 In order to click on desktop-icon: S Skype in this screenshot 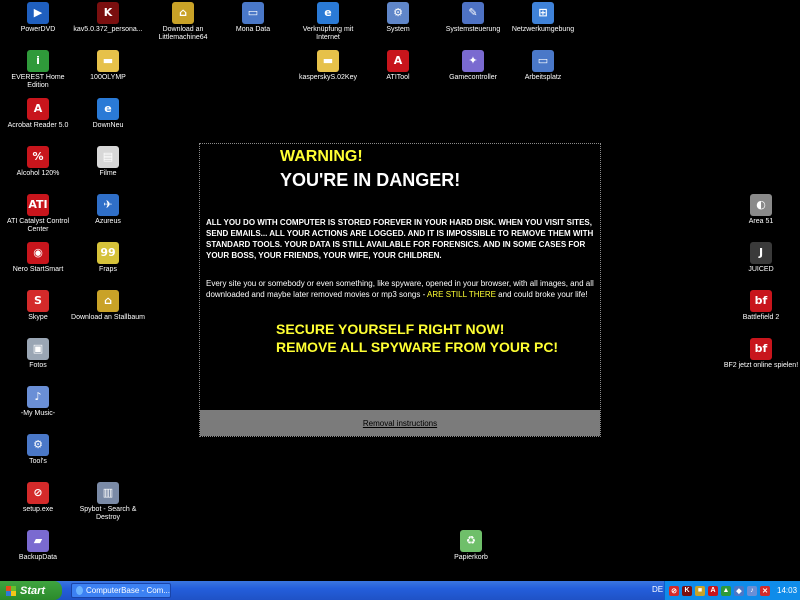, I will do `click(38, 306)`.